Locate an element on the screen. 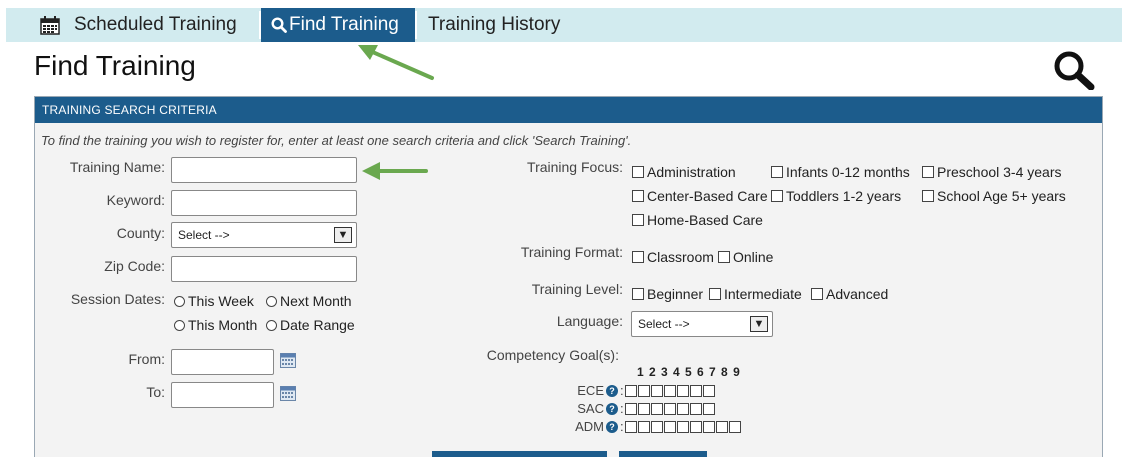 This screenshot has width=1122, height=457. to-date-input is located at coordinates (222, 395).